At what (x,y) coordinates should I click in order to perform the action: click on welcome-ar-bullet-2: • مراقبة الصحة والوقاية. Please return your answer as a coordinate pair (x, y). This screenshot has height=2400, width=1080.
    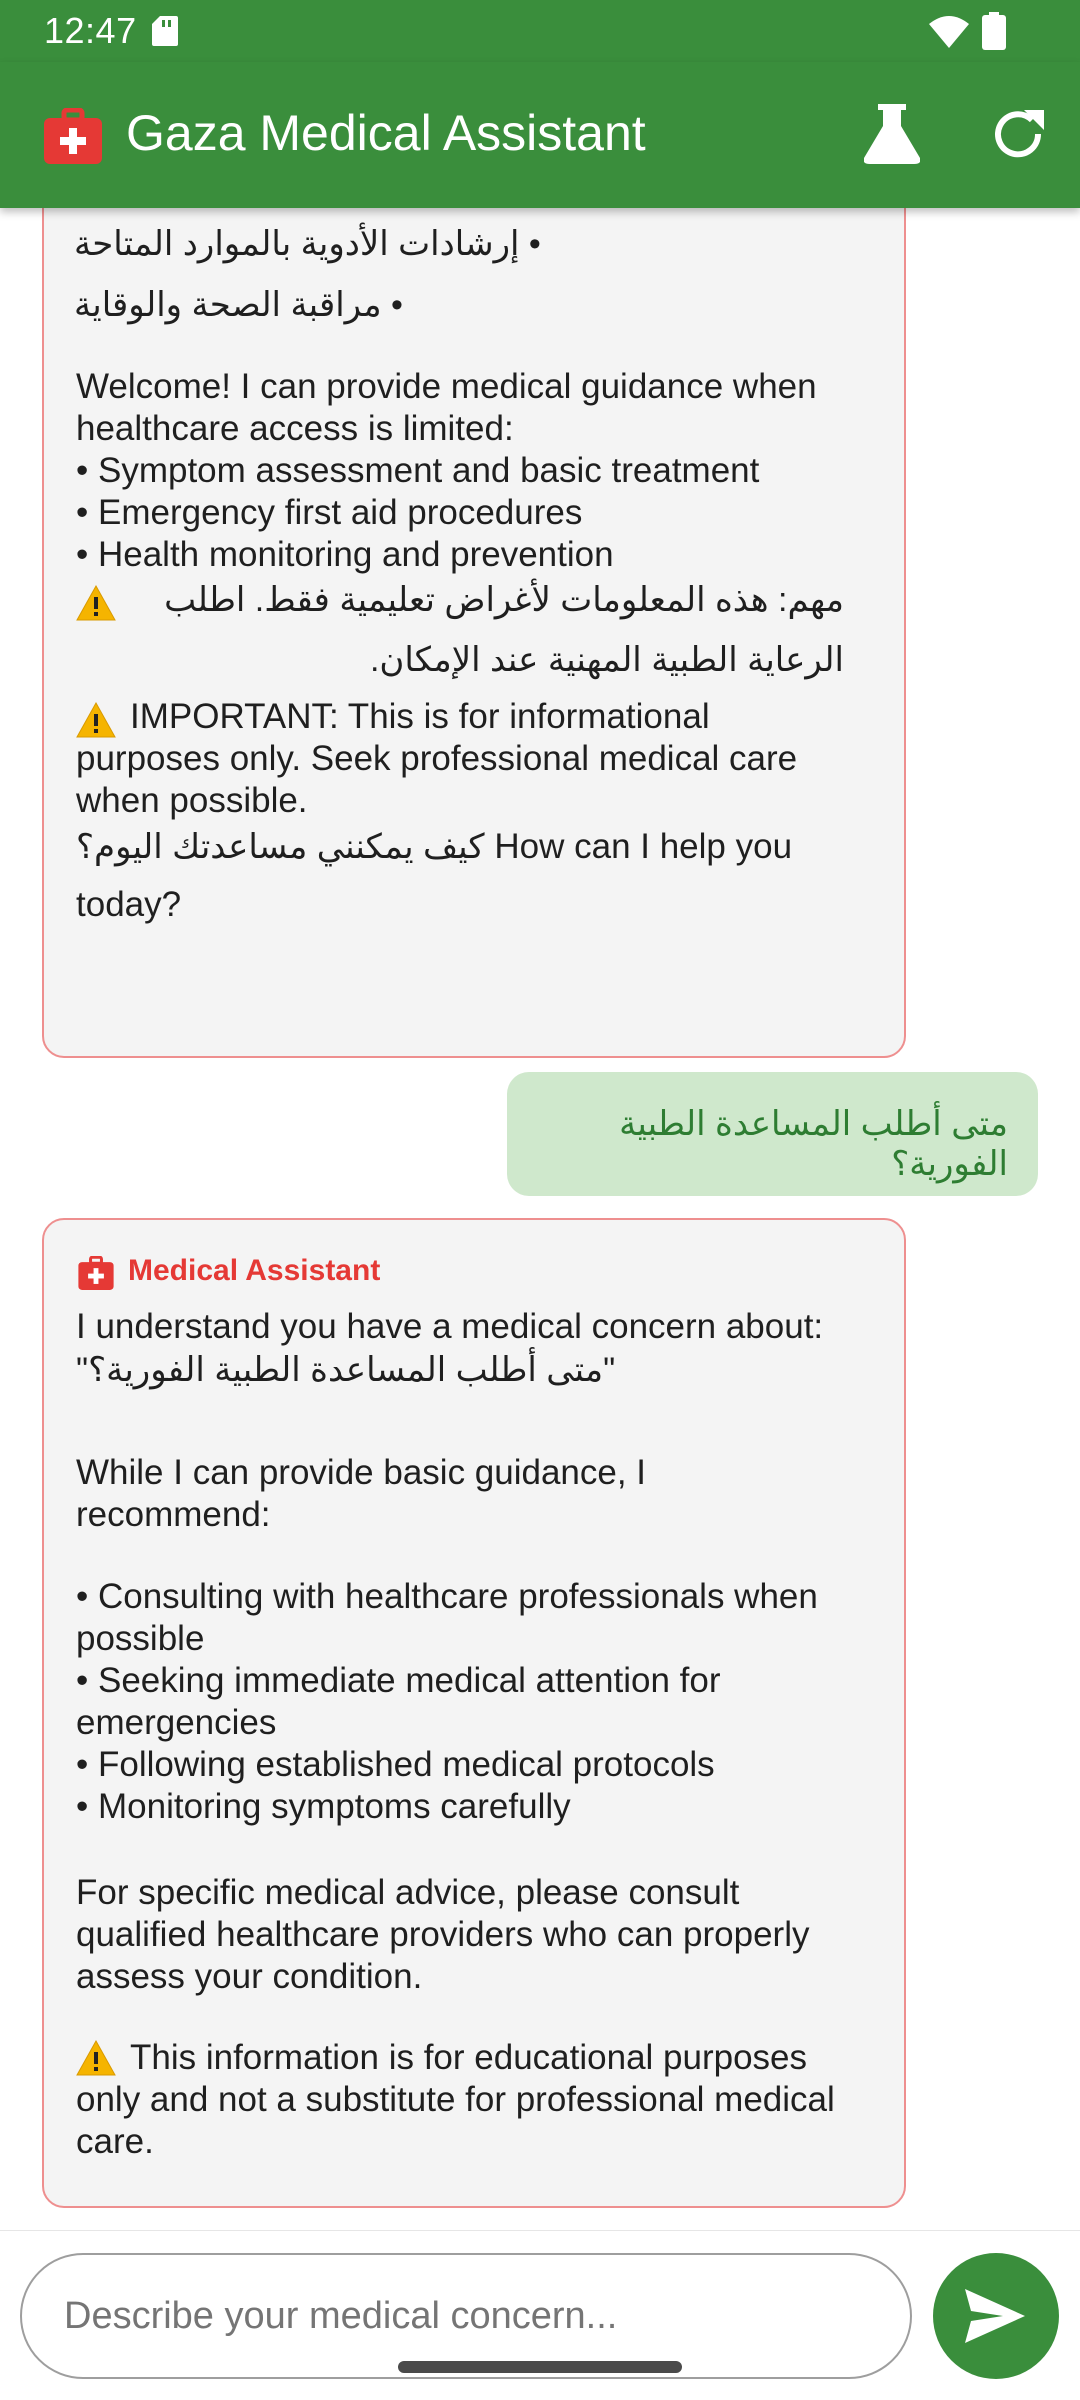
    Looking at the image, I should click on (238, 305).